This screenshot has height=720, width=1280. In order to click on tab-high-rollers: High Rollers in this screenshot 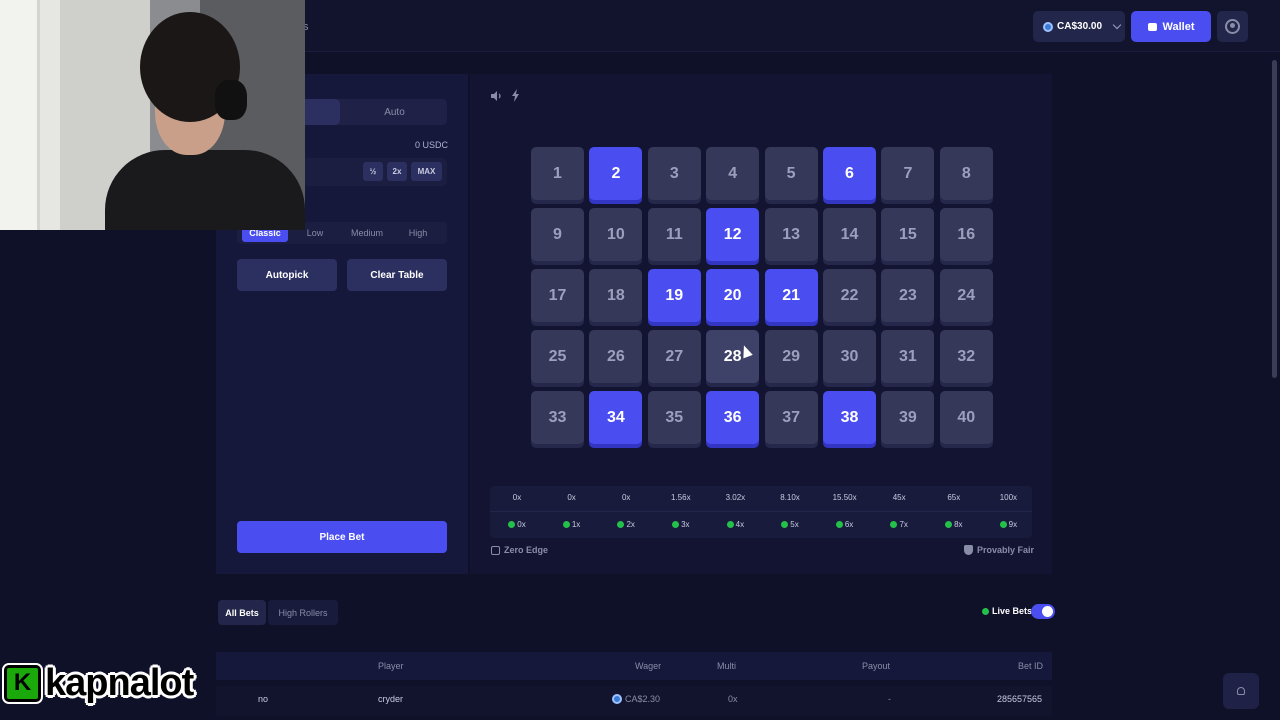, I will do `click(303, 612)`.